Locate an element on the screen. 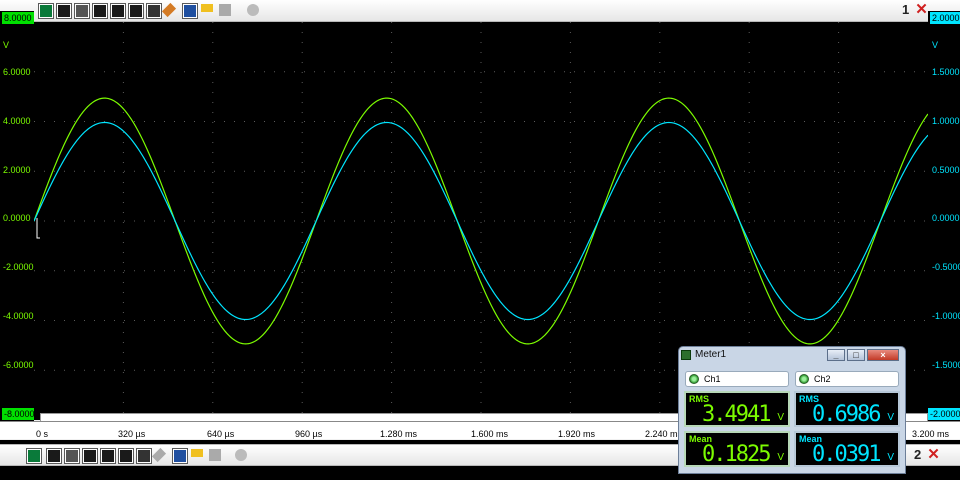  ch2-mean-readout: Mean 0.0391 V is located at coordinates (847, 449).